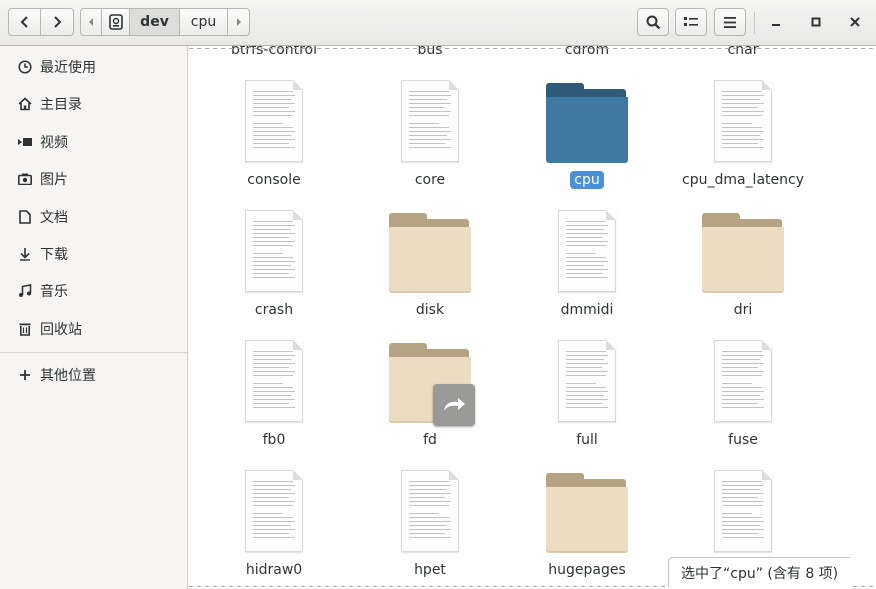  I want to click on sidebar-item-label: 最近使用, so click(68, 68).